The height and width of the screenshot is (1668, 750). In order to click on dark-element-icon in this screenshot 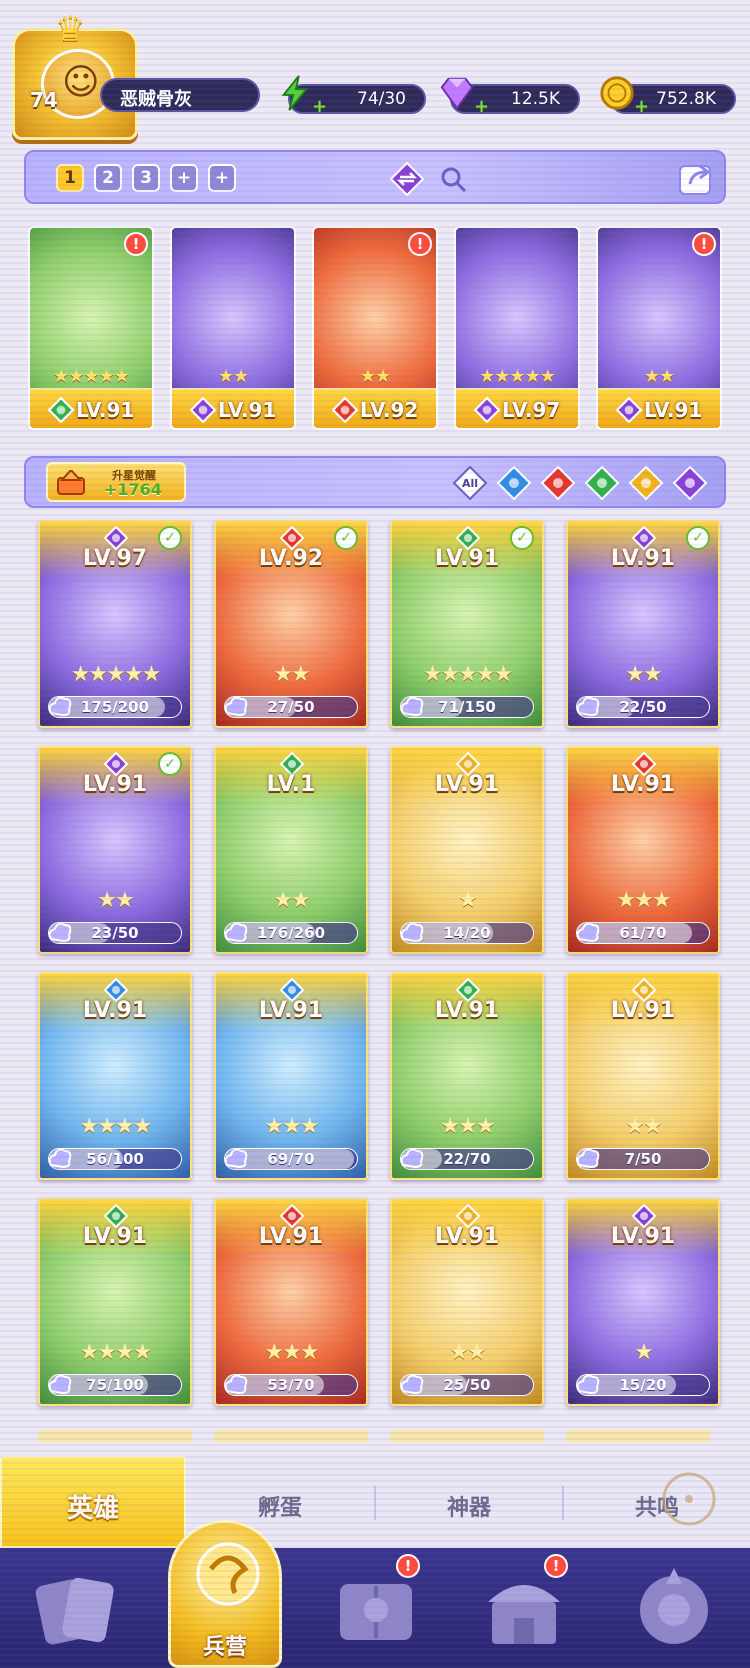, I will do `click(203, 410)`.